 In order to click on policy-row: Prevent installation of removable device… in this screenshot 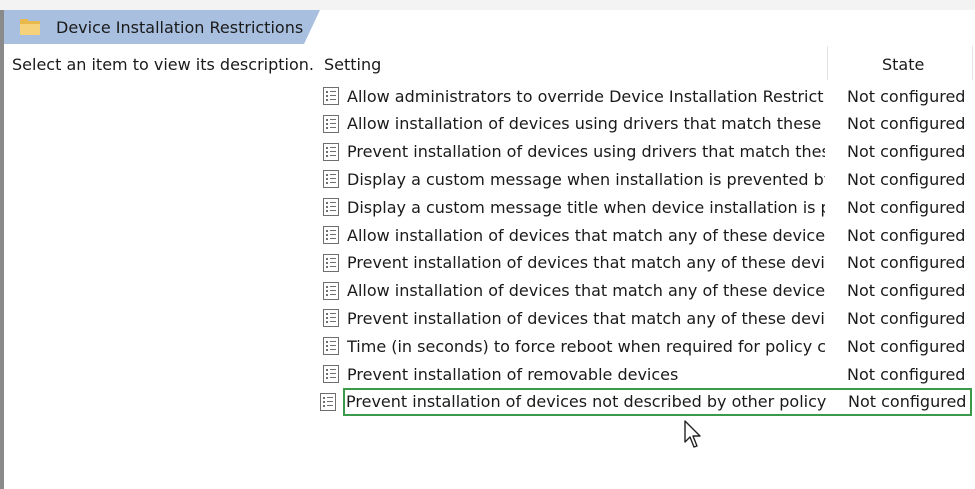, I will do `click(645, 374)`.